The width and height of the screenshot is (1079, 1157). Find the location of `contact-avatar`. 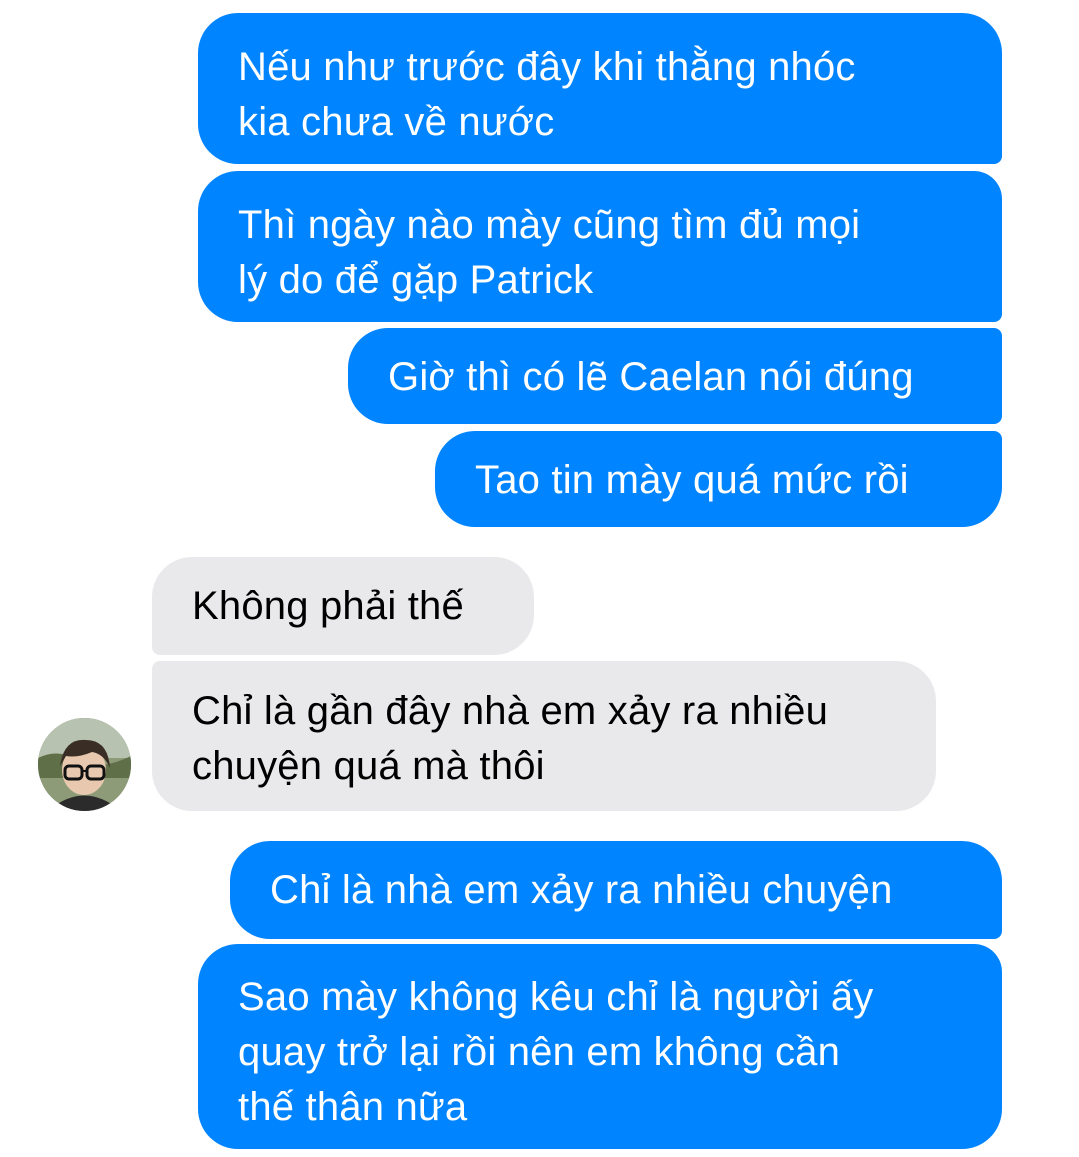

contact-avatar is located at coordinates (84, 764).